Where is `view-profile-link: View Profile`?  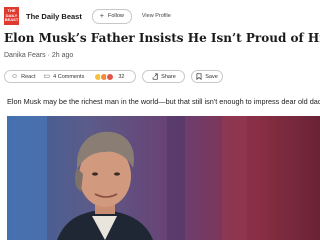 view-profile-link: View Profile is located at coordinates (156, 16).